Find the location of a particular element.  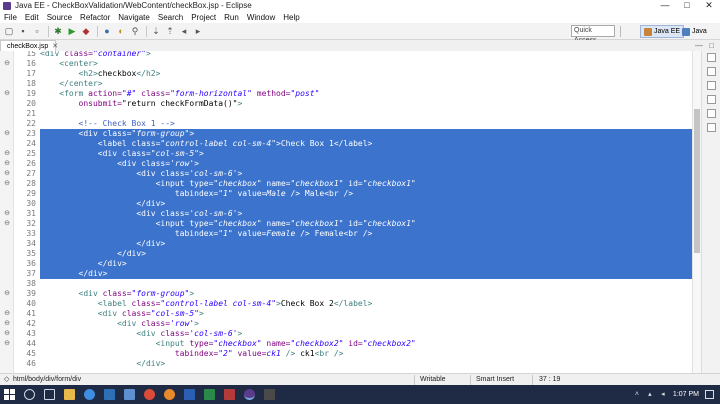

code-line: ⊖ 39 <div class="form-group"> is located at coordinates (346, 294).